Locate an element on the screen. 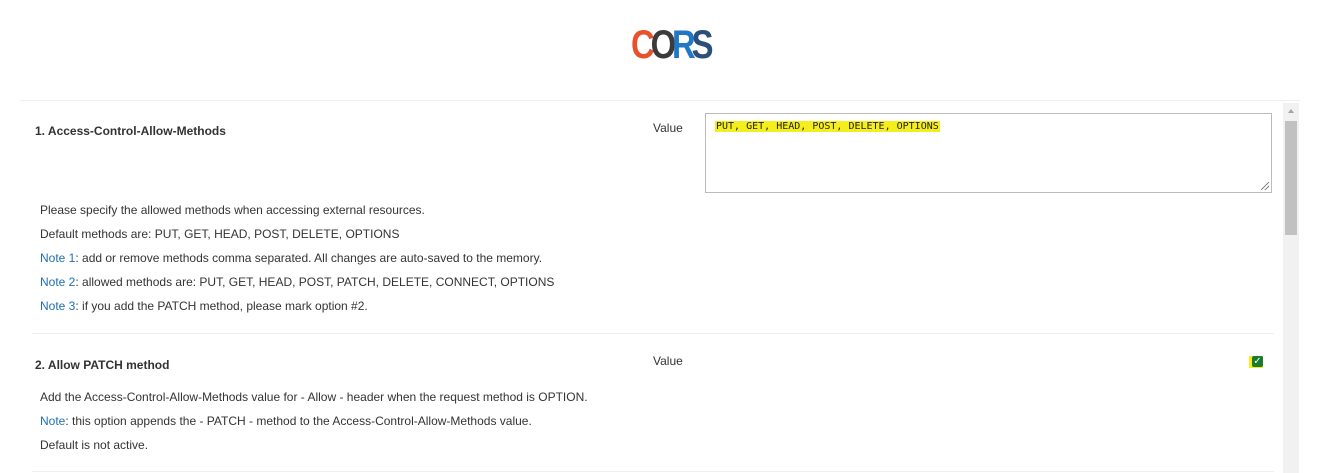 This screenshot has height=473, width=1319. description-line: Default is not active. is located at coordinates (94, 445).